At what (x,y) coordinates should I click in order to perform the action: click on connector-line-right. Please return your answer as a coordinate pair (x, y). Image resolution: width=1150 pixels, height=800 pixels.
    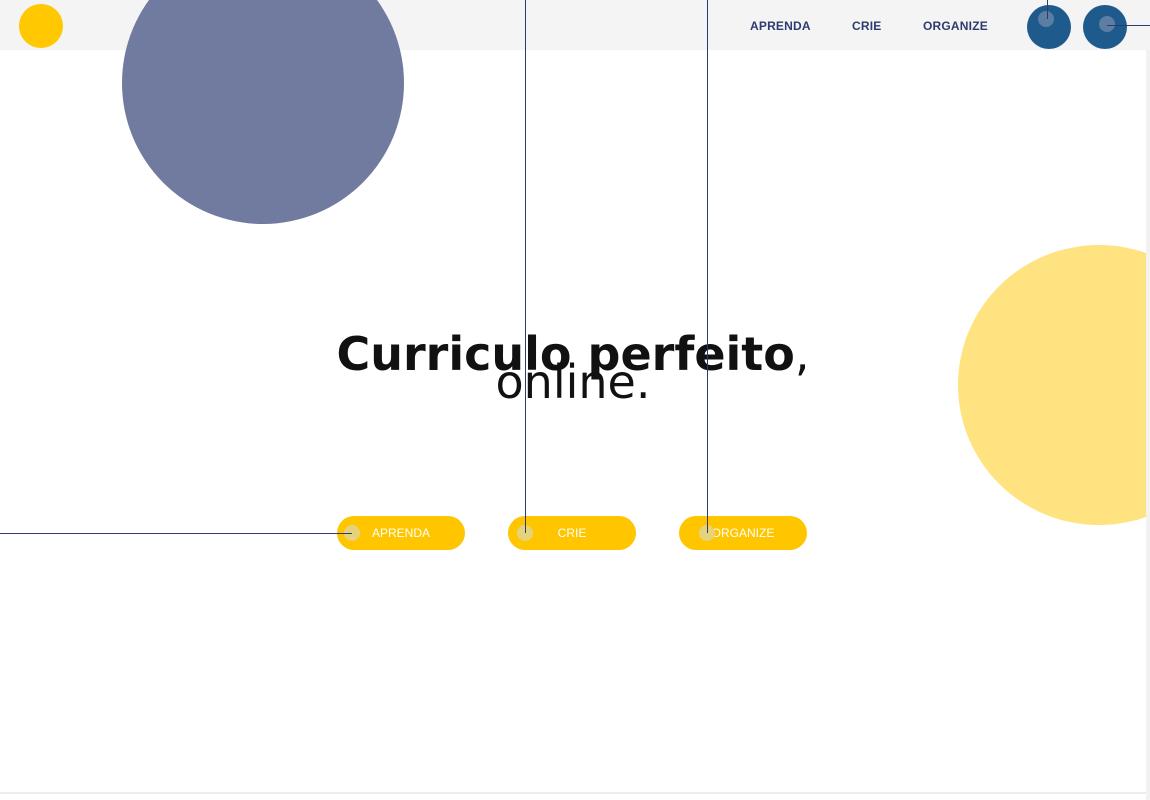
    Looking at the image, I should click on (1128, 25).